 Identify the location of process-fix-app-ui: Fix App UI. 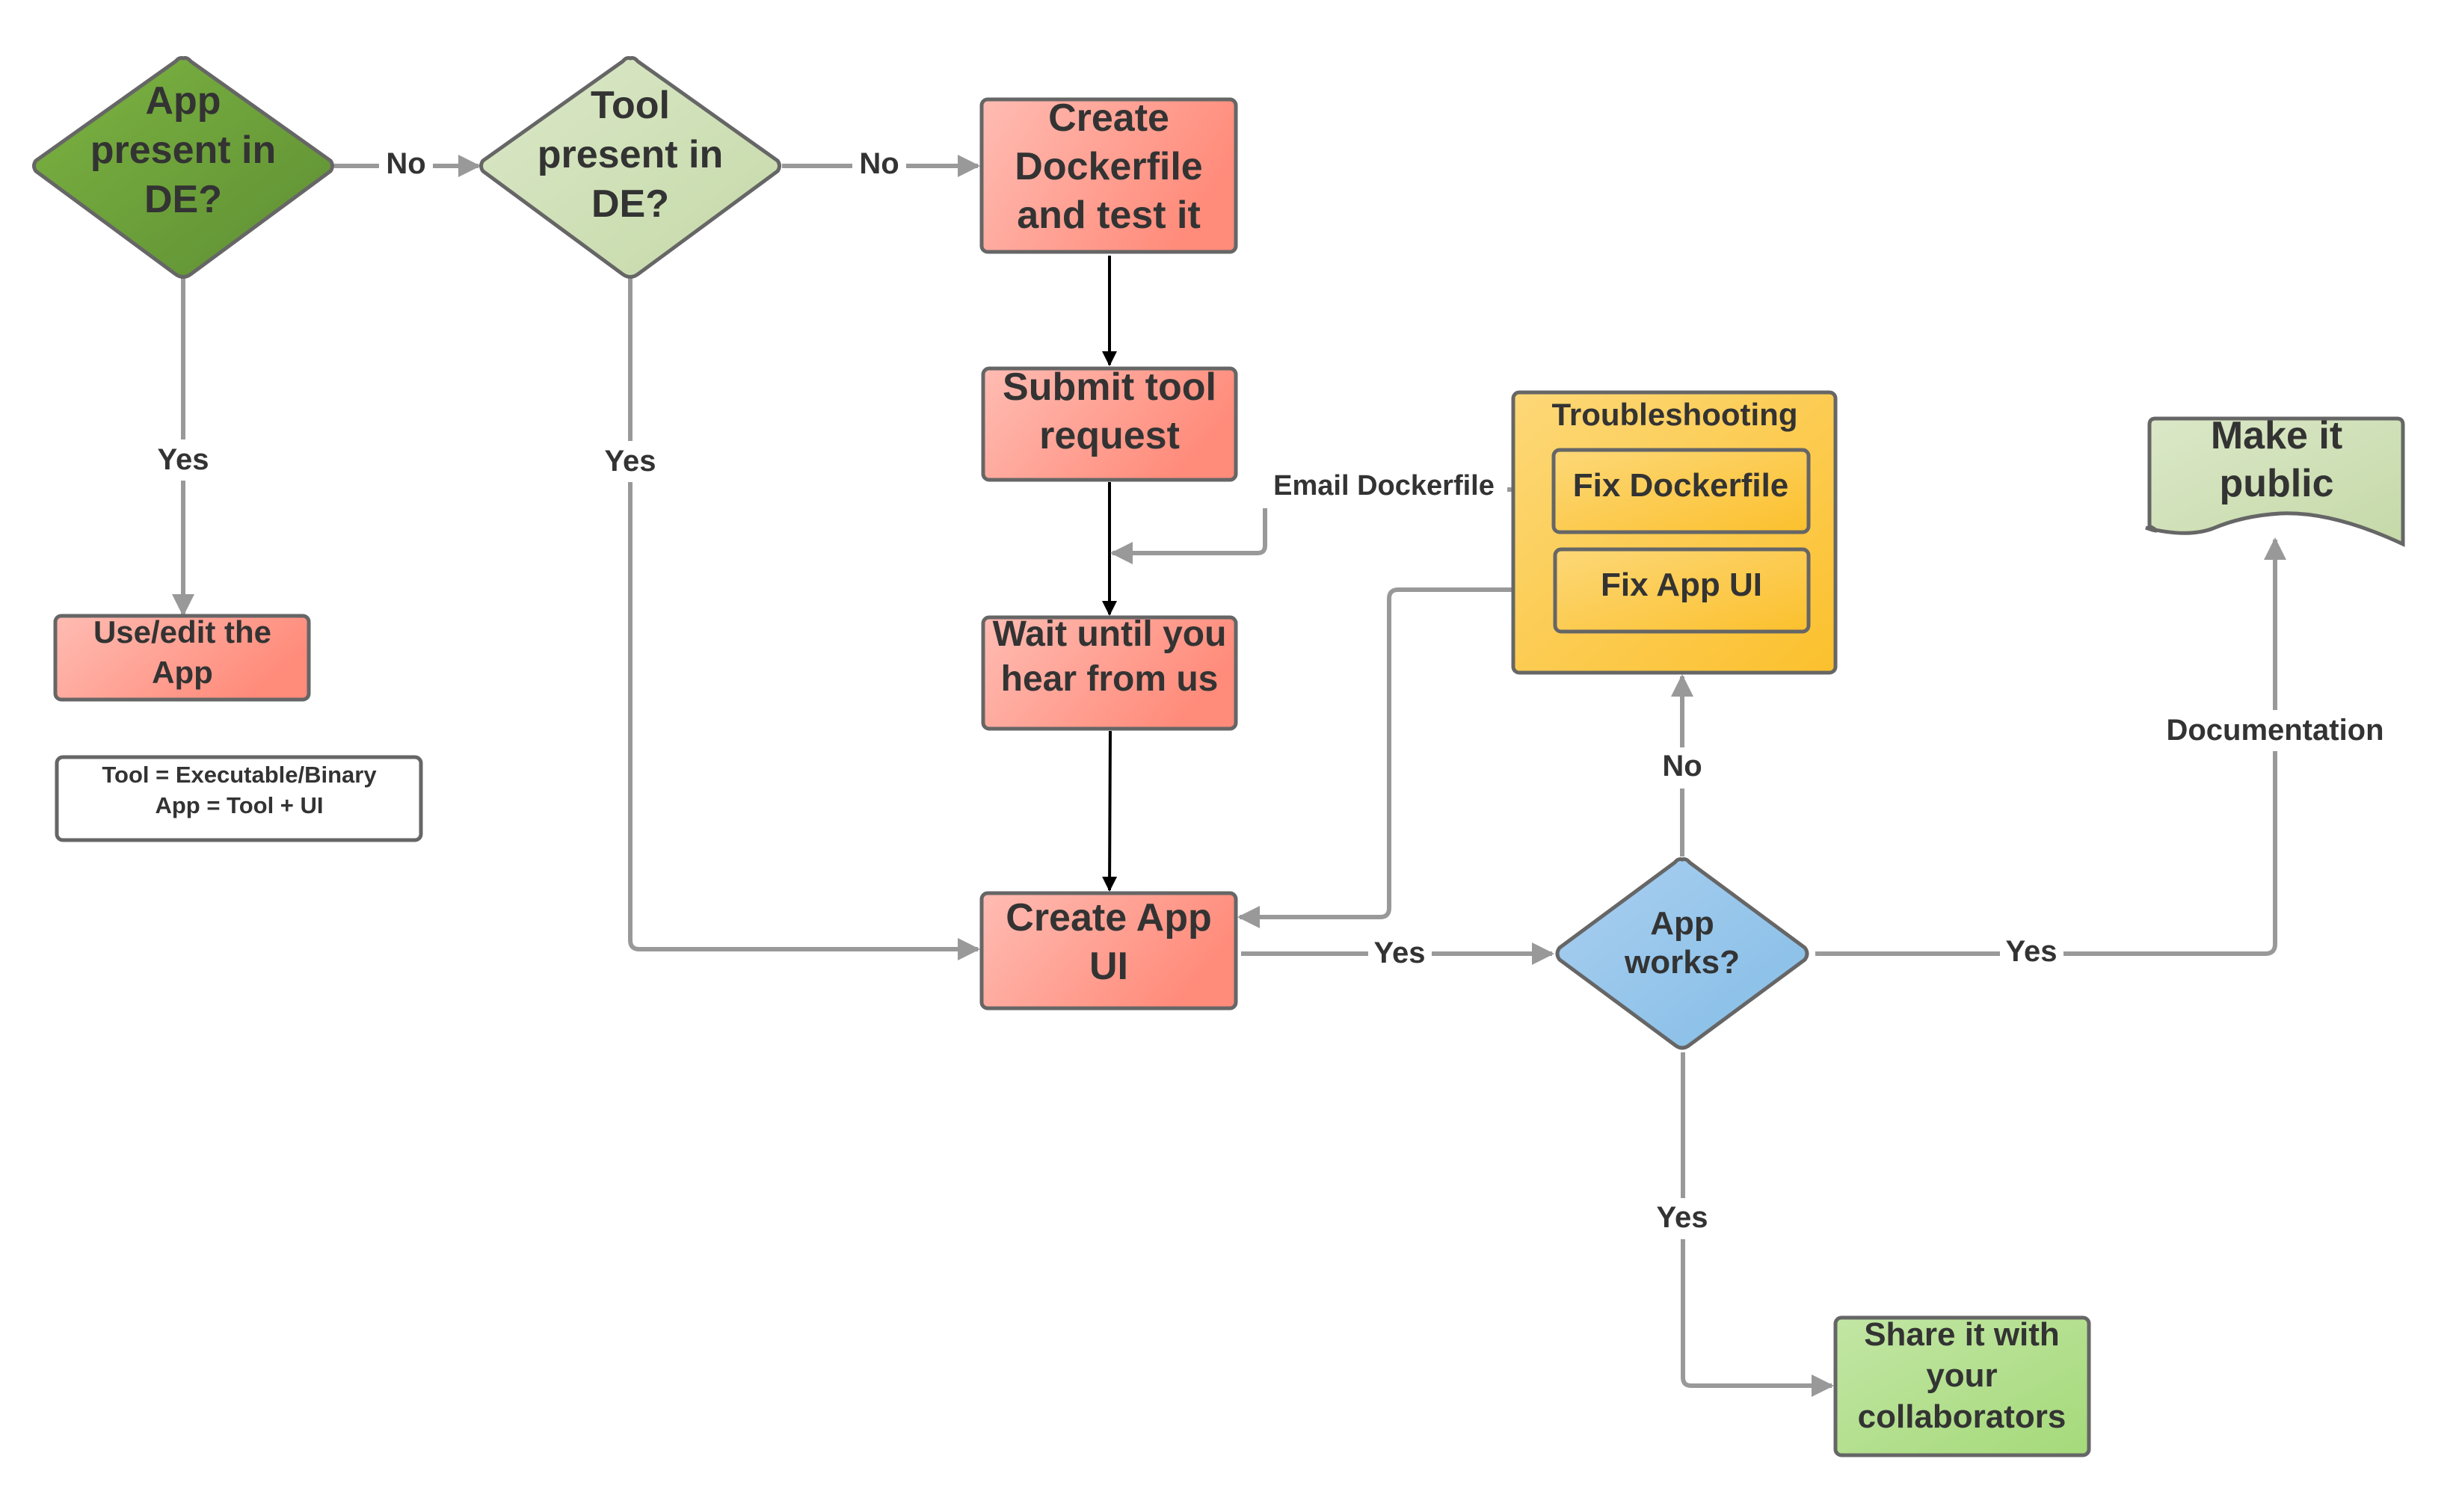
(1682, 590).